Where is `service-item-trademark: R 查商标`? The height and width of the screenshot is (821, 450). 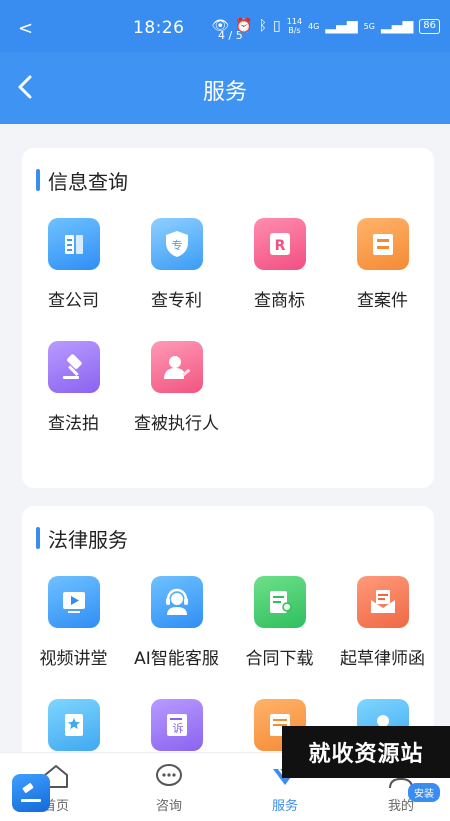 service-item-trademark: R 查商标 is located at coordinates (279, 264).